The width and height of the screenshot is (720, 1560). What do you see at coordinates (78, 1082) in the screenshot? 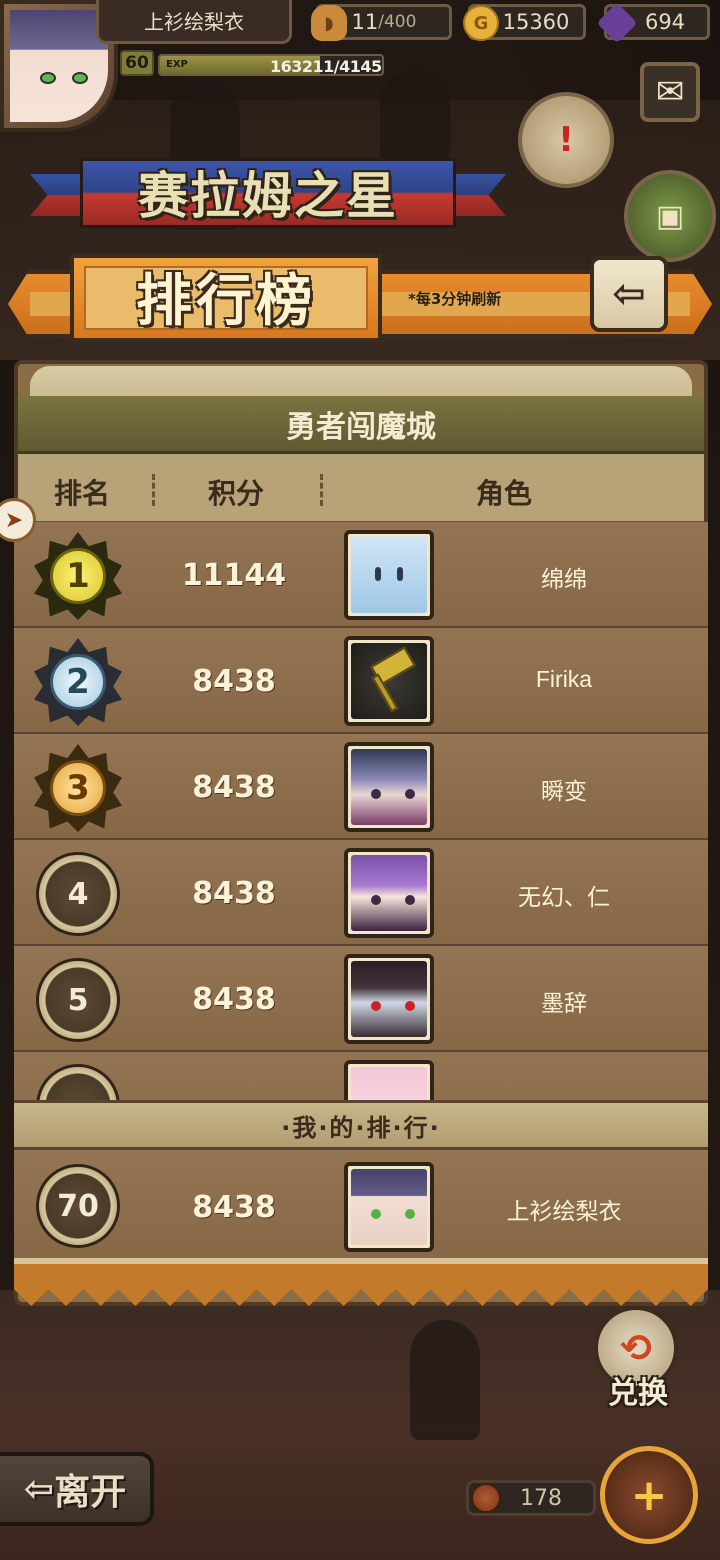
I see `rank-medal` at bounding box center [78, 1082].